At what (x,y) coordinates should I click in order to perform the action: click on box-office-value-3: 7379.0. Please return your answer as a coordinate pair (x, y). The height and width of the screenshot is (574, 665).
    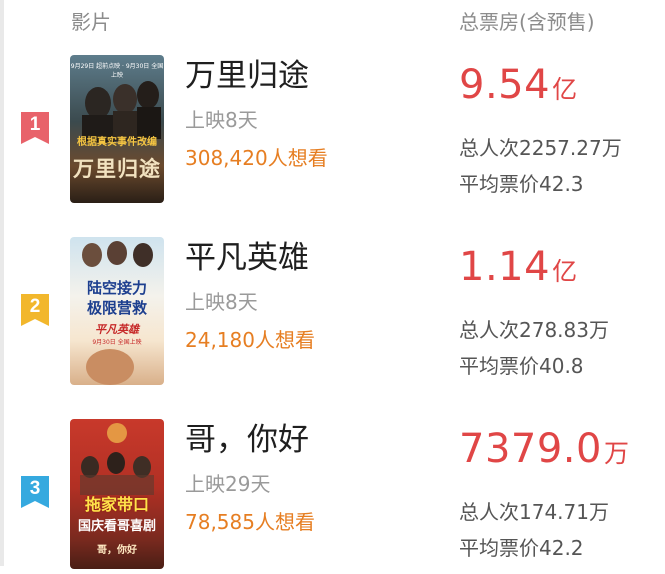
    Looking at the image, I should click on (530, 449).